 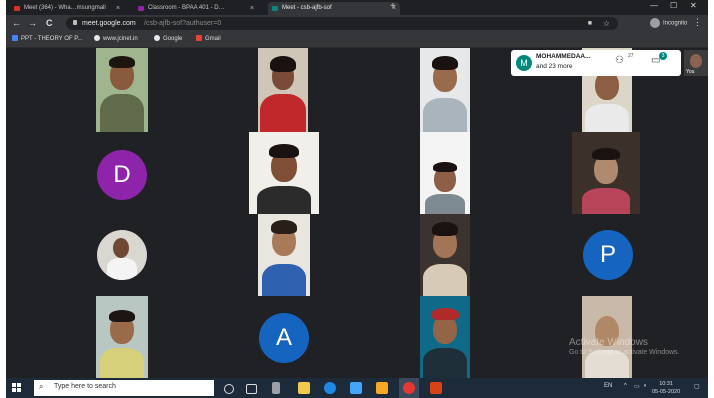 I want to click on powerpoint-icon, so click(x=436, y=388).